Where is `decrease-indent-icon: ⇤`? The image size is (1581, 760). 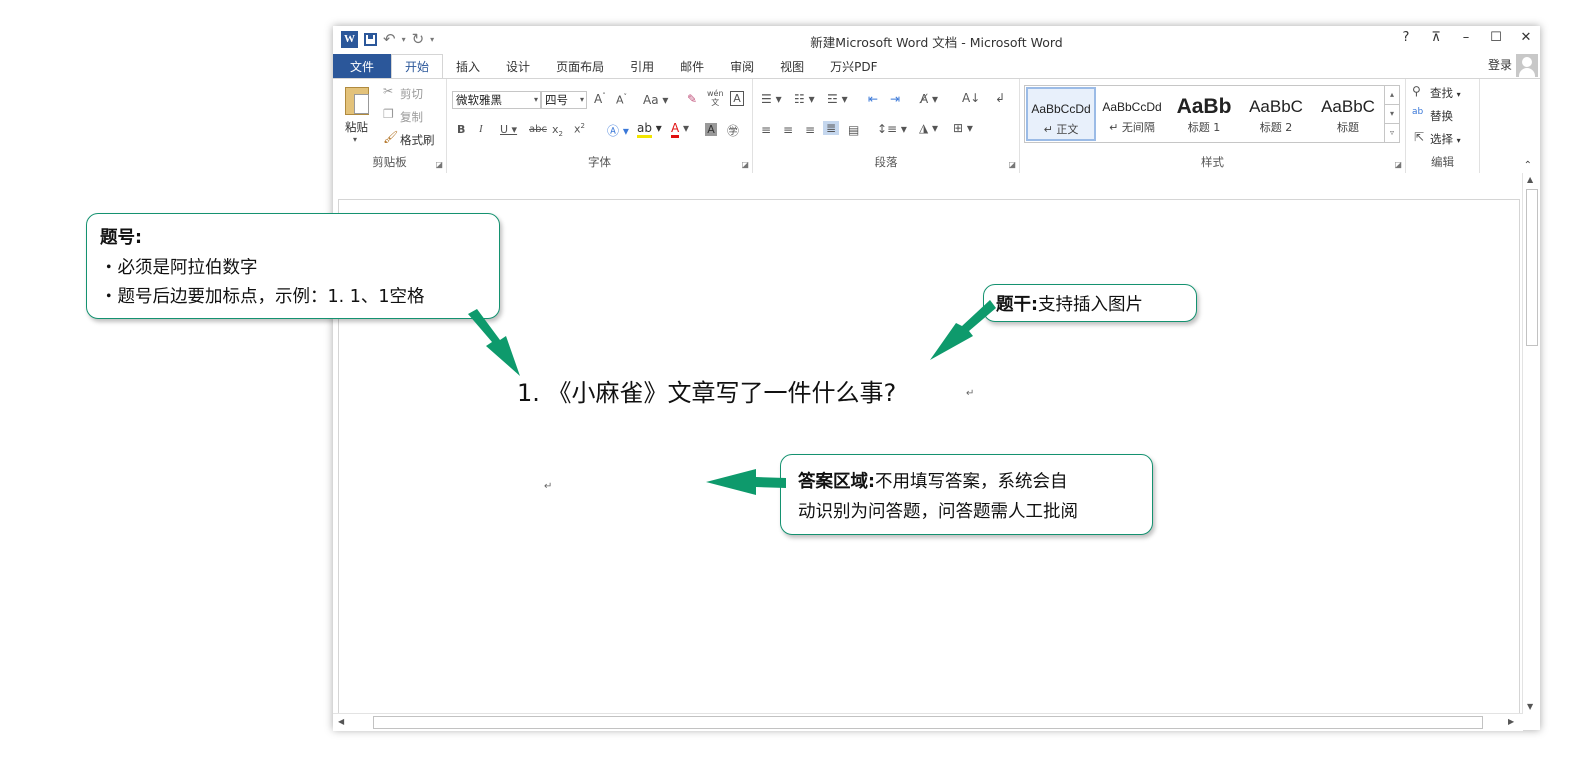 decrease-indent-icon: ⇤ is located at coordinates (873, 99).